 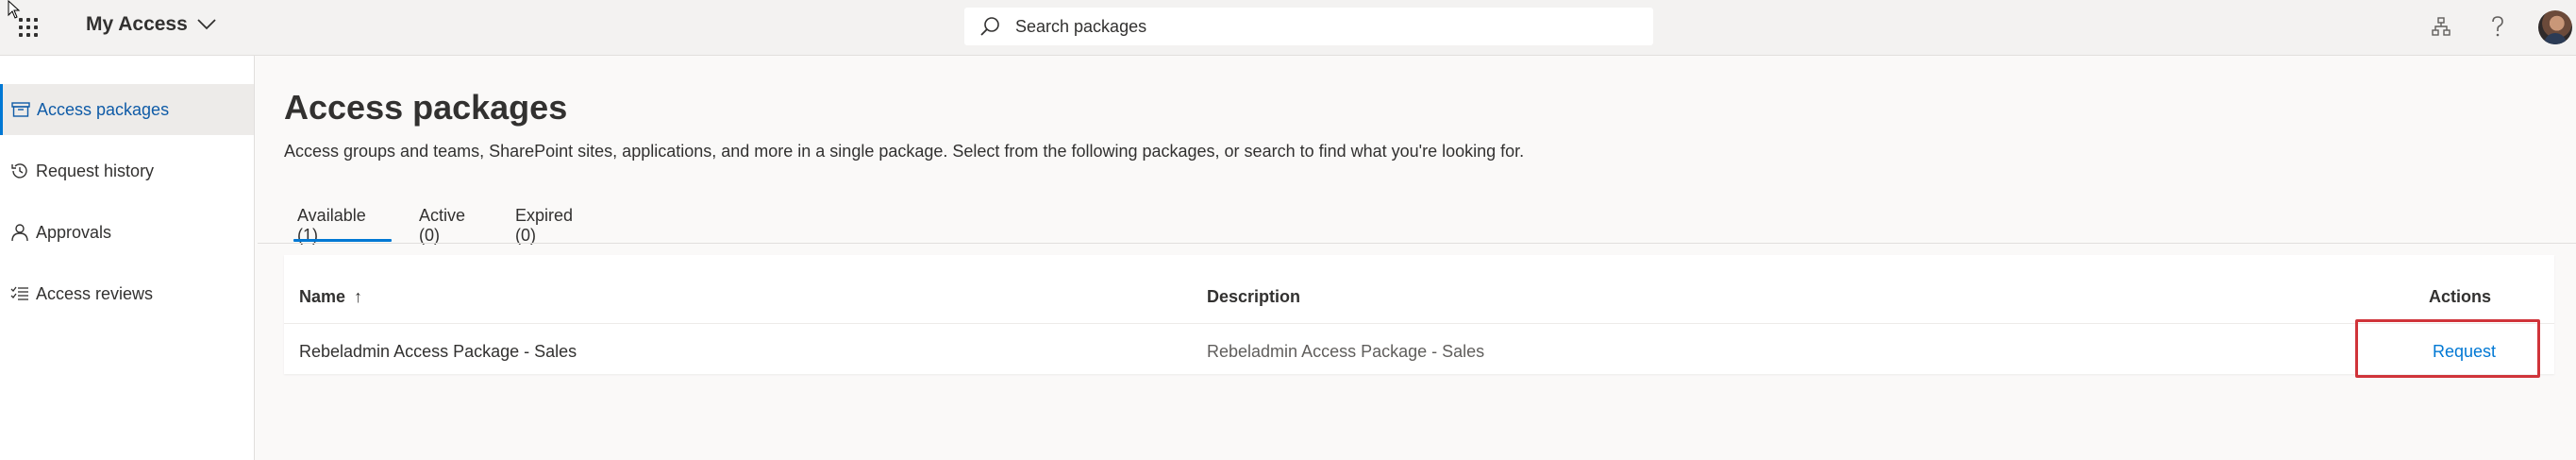 What do you see at coordinates (1346, 351) in the screenshot?
I see `package-description: Rebeladmin Access Package - Sales` at bounding box center [1346, 351].